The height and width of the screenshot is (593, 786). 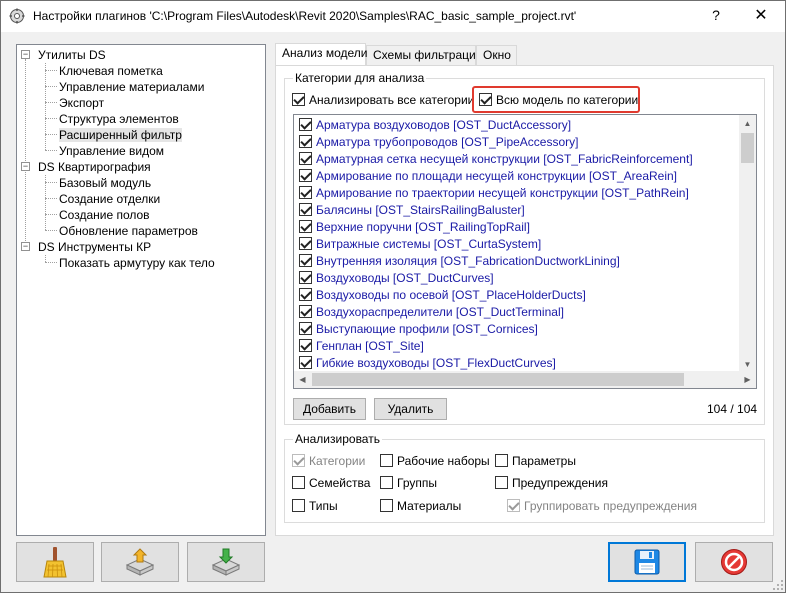 I want to click on warnings-checkbox, so click(x=501, y=482).